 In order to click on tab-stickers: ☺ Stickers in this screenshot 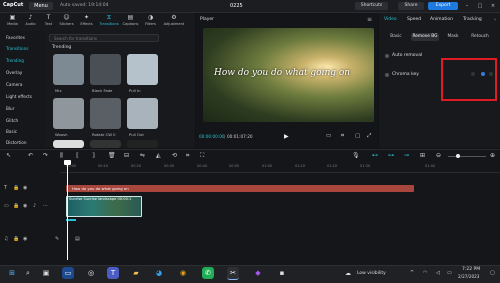, I will do `click(66, 21)`.